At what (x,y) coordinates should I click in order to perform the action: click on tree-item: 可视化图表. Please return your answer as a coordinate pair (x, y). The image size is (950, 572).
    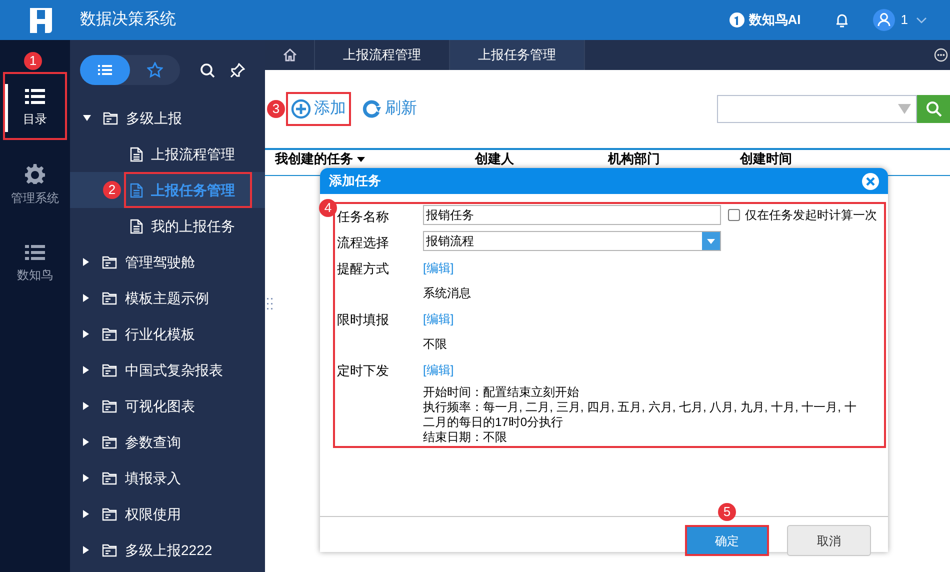
    Looking at the image, I should click on (167, 406).